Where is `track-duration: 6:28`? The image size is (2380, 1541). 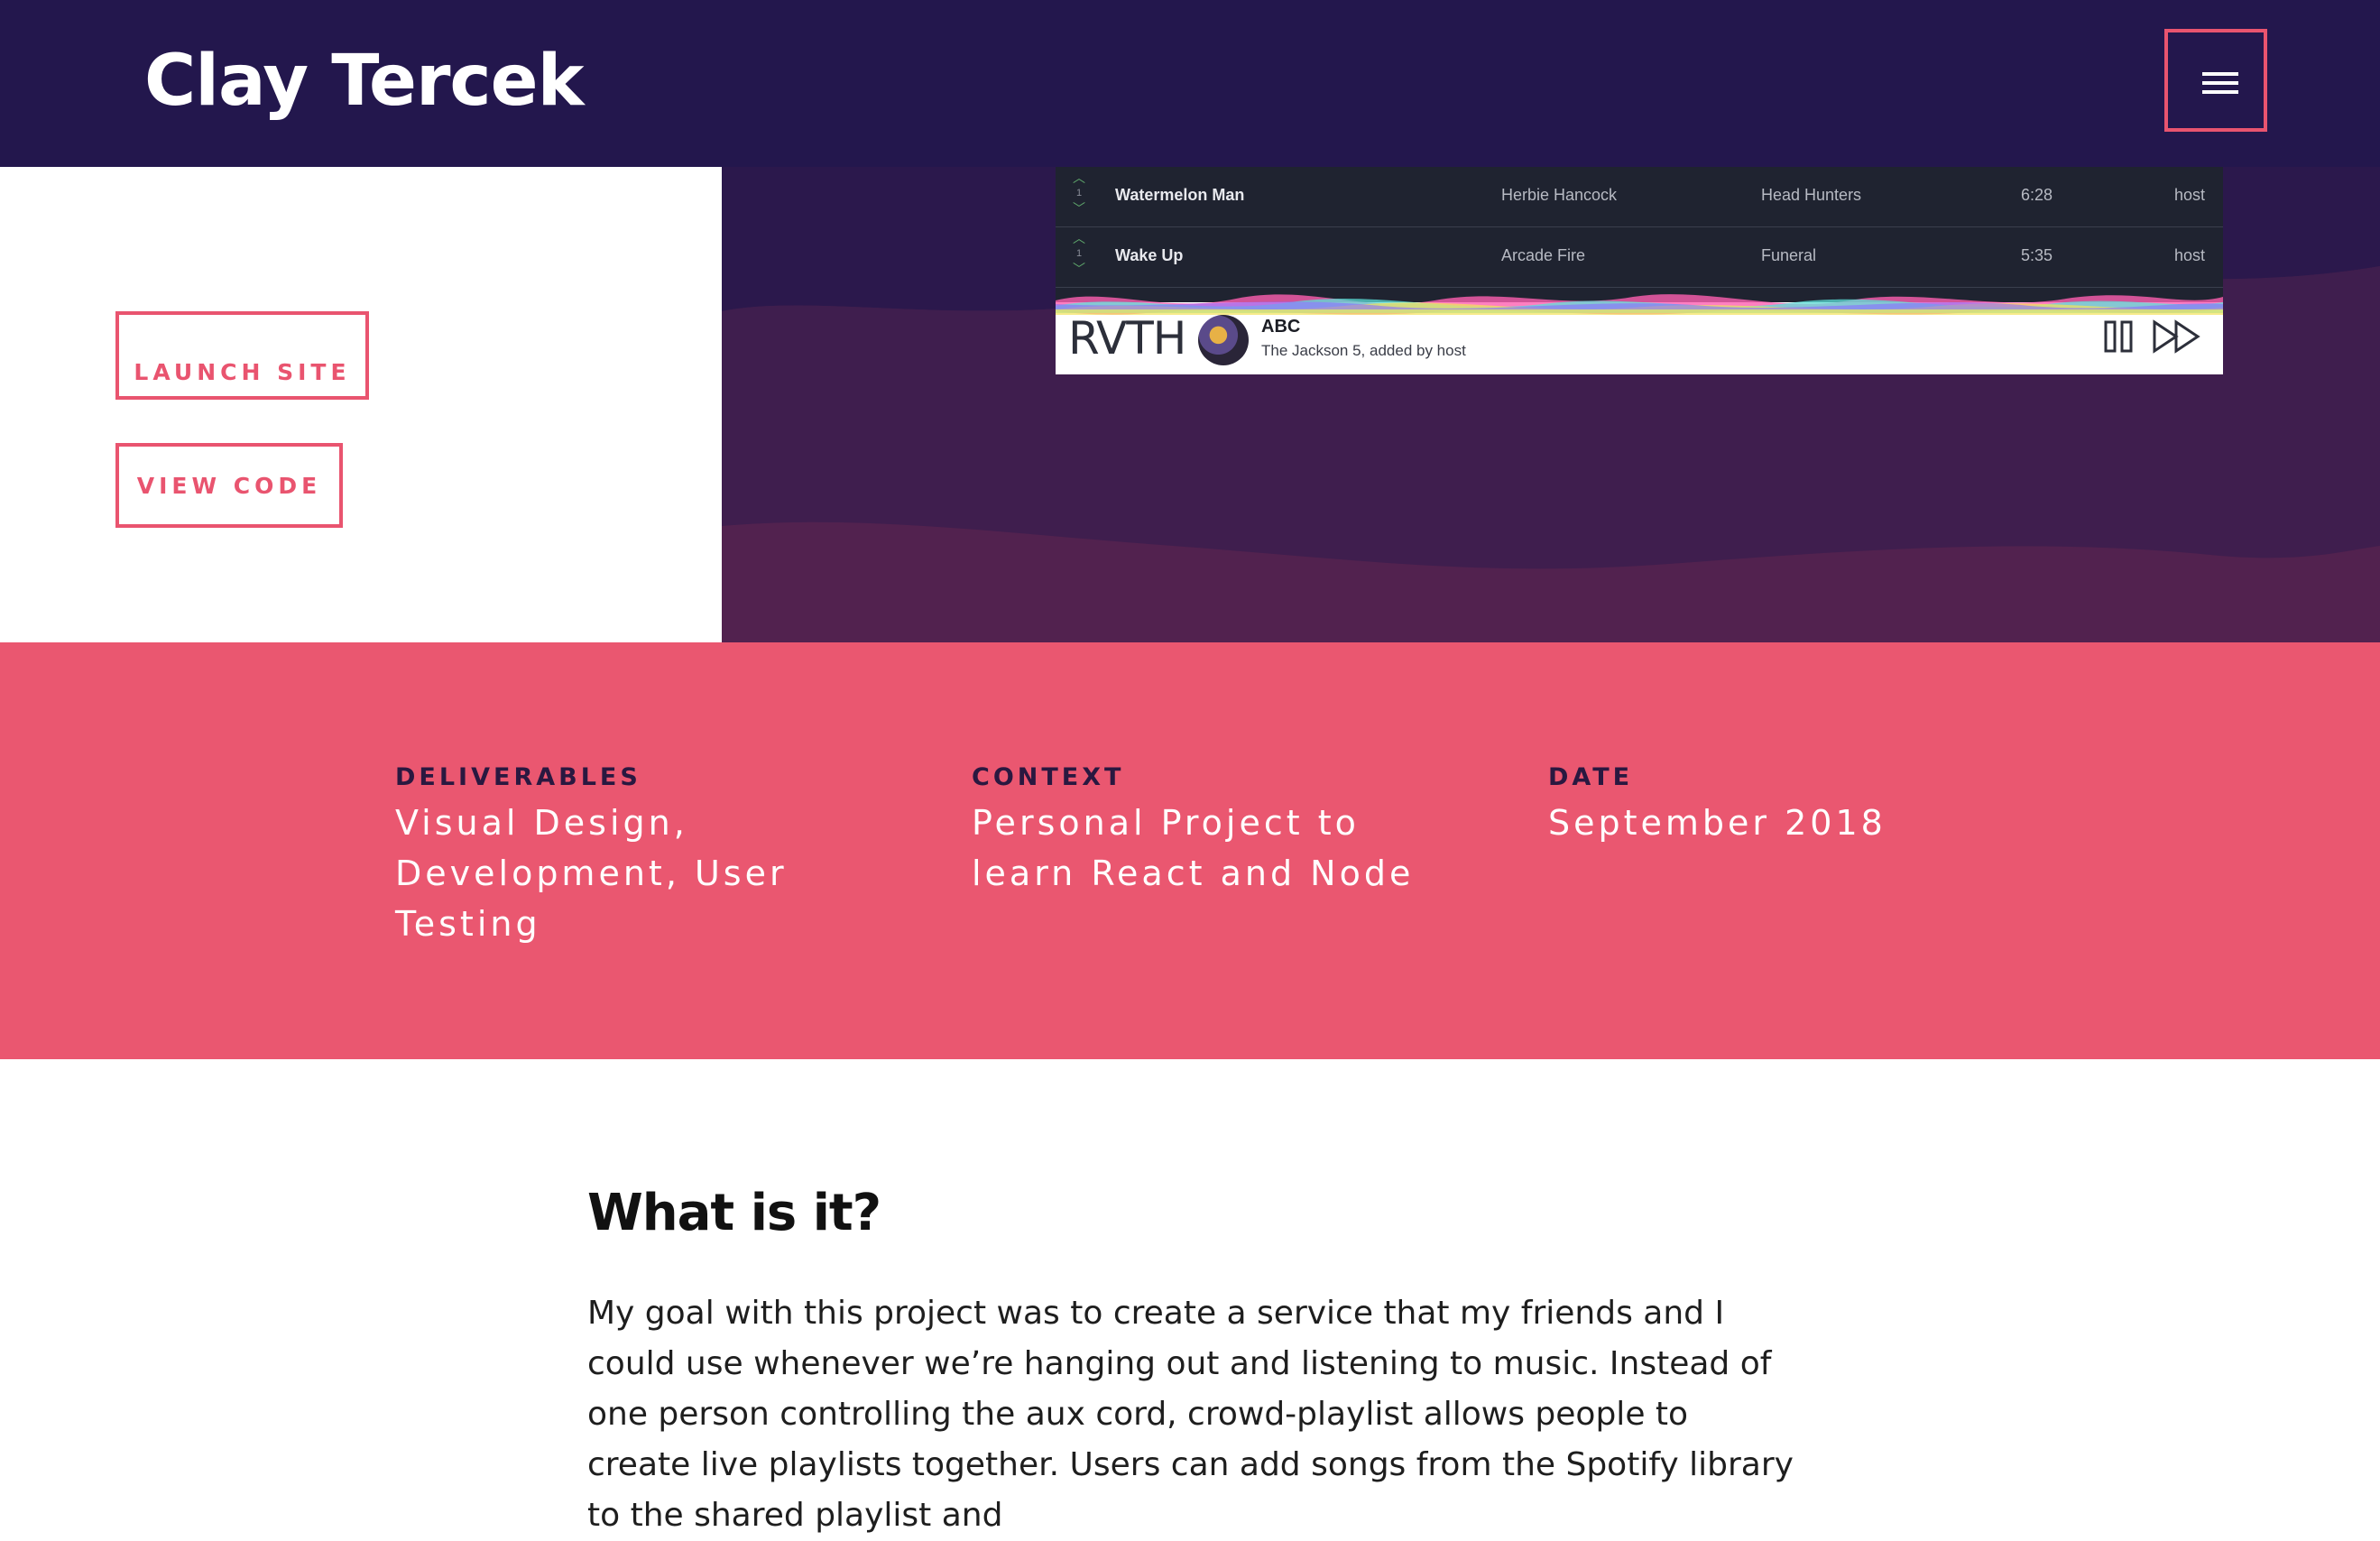 track-duration: 6:28 is located at coordinates (2037, 195).